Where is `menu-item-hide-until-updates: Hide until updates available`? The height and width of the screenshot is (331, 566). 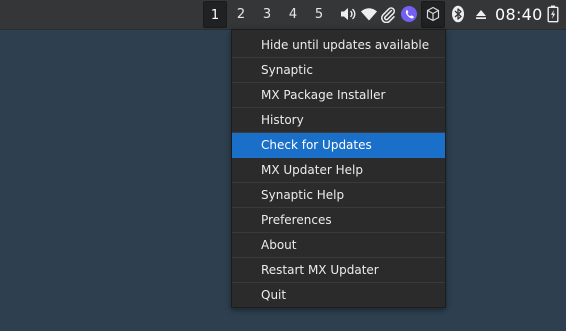 menu-item-hide-until-updates: Hide until updates available is located at coordinates (338, 45).